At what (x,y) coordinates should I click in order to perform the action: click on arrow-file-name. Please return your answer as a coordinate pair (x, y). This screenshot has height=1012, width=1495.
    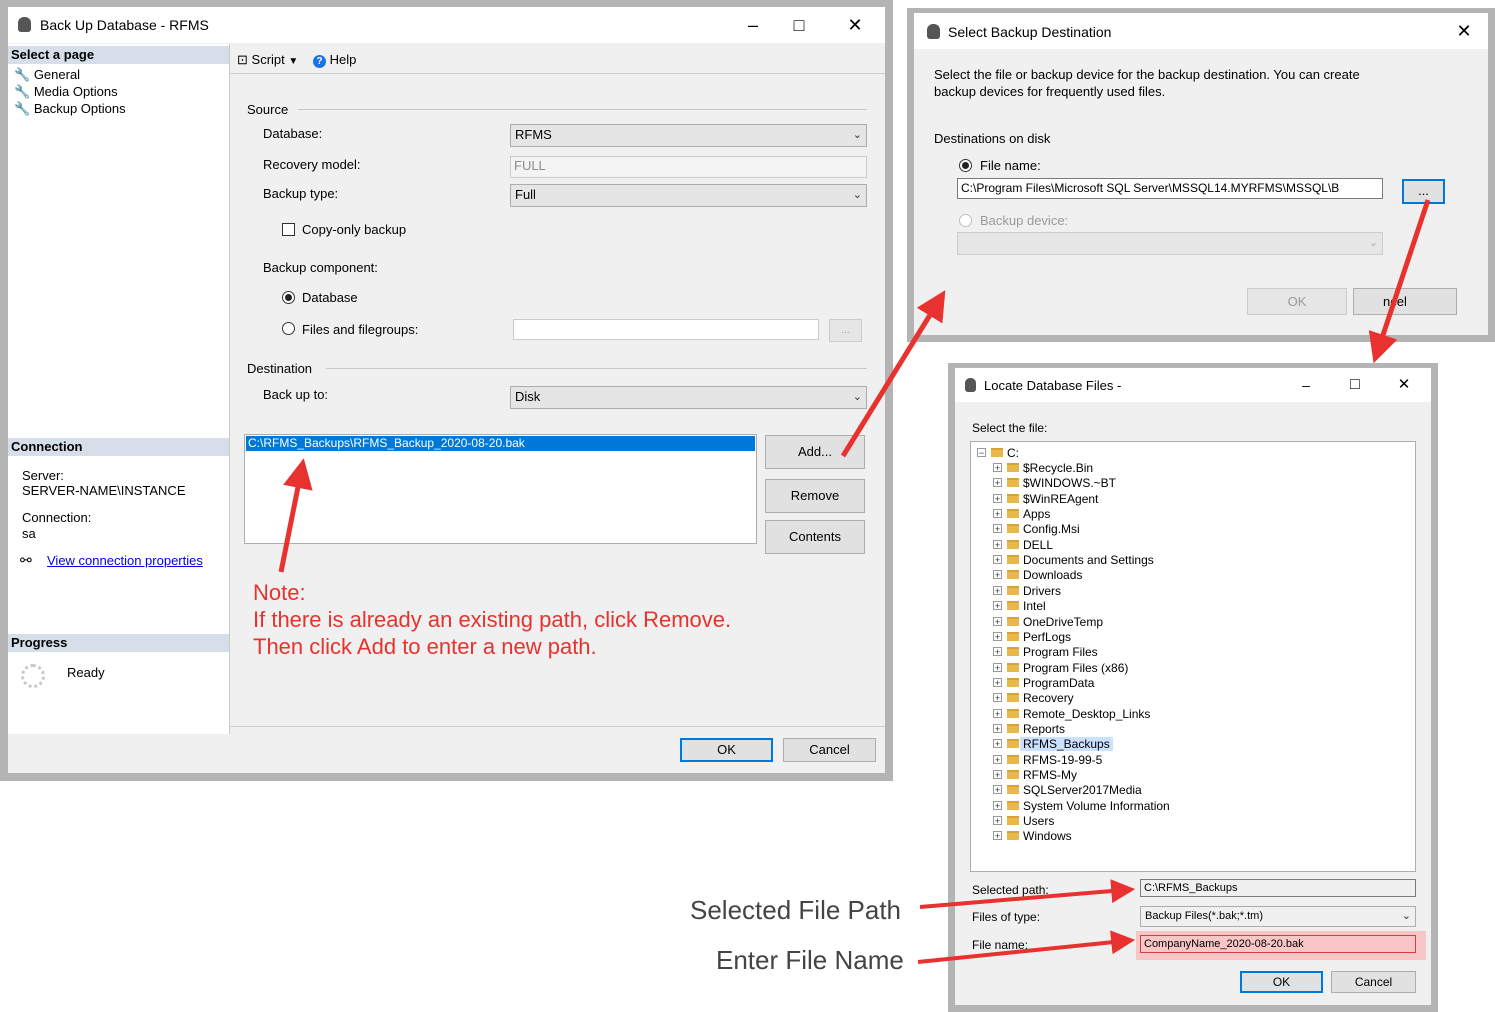
    Looking at the image, I should click on (1026, 947).